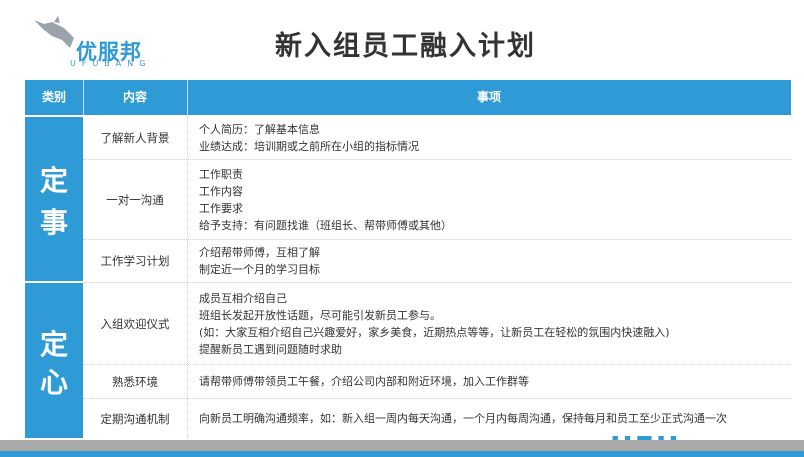  What do you see at coordinates (259, 269) in the screenshot?
I see `item-line: 制定近一个月的学习目标` at bounding box center [259, 269].